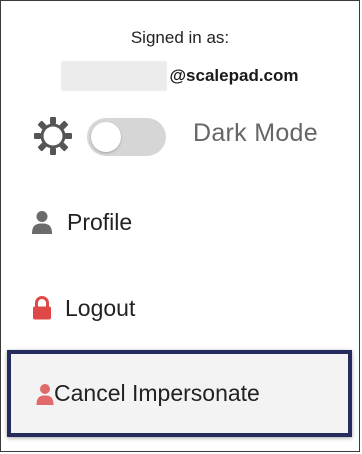 The height and width of the screenshot is (454, 362). What do you see at coordinates (255, 133) in the screenshot?
I see `dark-mode-label: Dark Mode` at bounding box center [255, 133].